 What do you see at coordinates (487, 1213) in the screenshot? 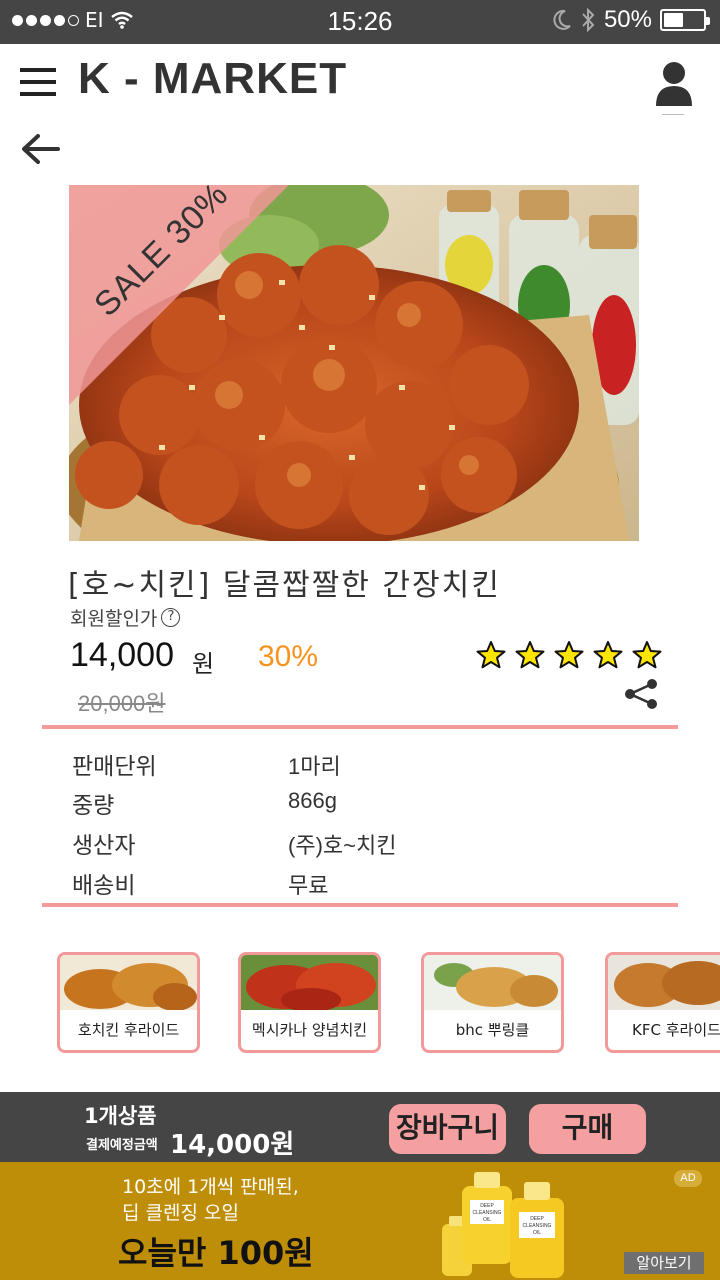
I see `bottle-label-2: CLEANSING` at bounding box center [487, 1213].